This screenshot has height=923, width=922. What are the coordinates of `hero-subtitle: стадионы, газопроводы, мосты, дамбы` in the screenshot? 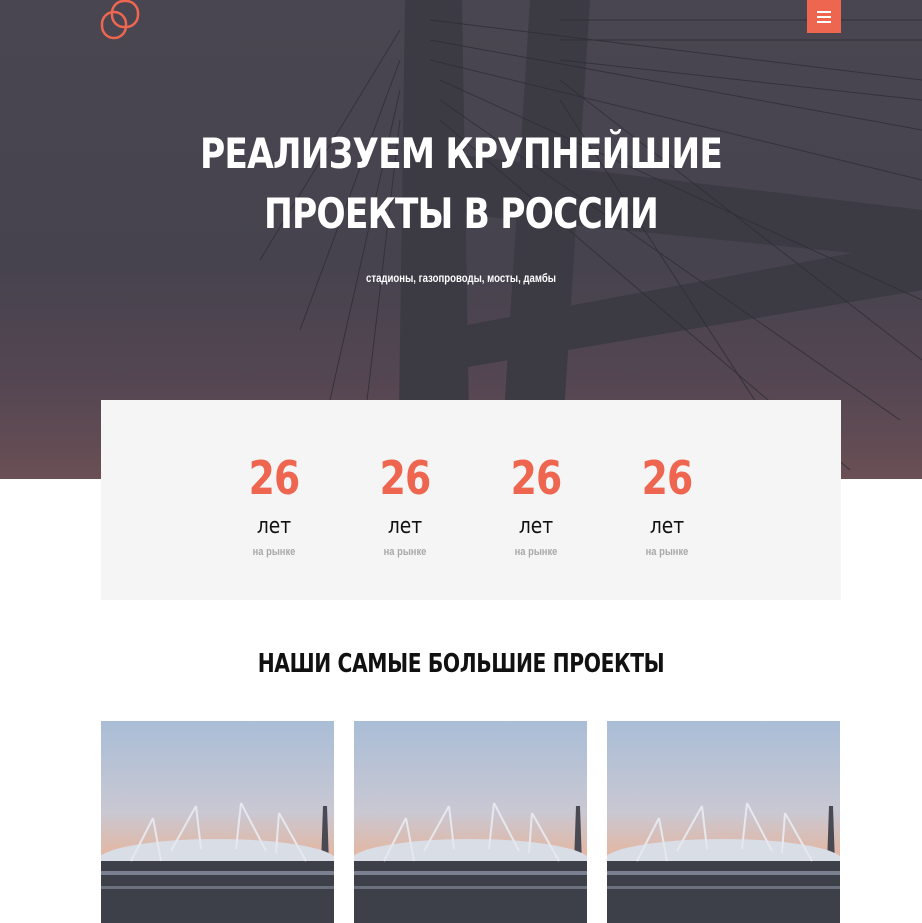 It's located at (461, 278).